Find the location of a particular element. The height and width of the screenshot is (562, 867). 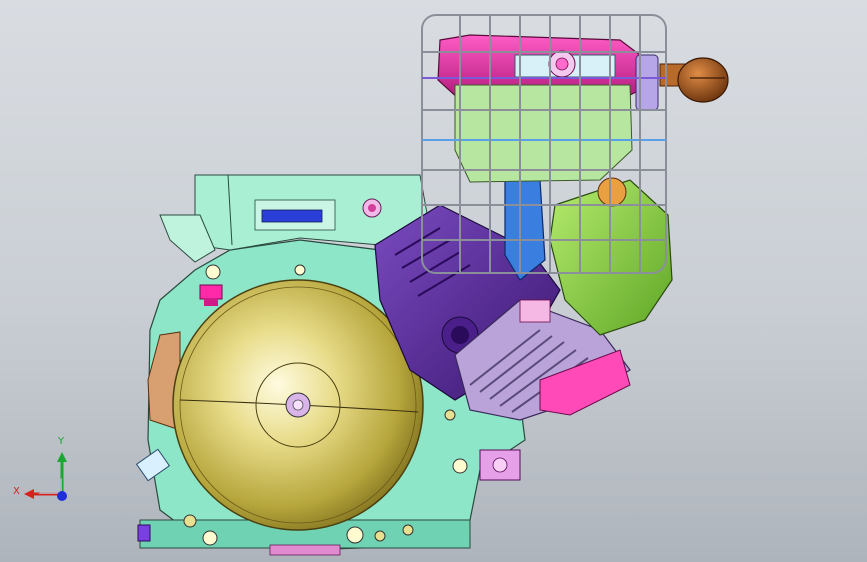

coordinate-triad-icon is located at coordinates (45, 476).